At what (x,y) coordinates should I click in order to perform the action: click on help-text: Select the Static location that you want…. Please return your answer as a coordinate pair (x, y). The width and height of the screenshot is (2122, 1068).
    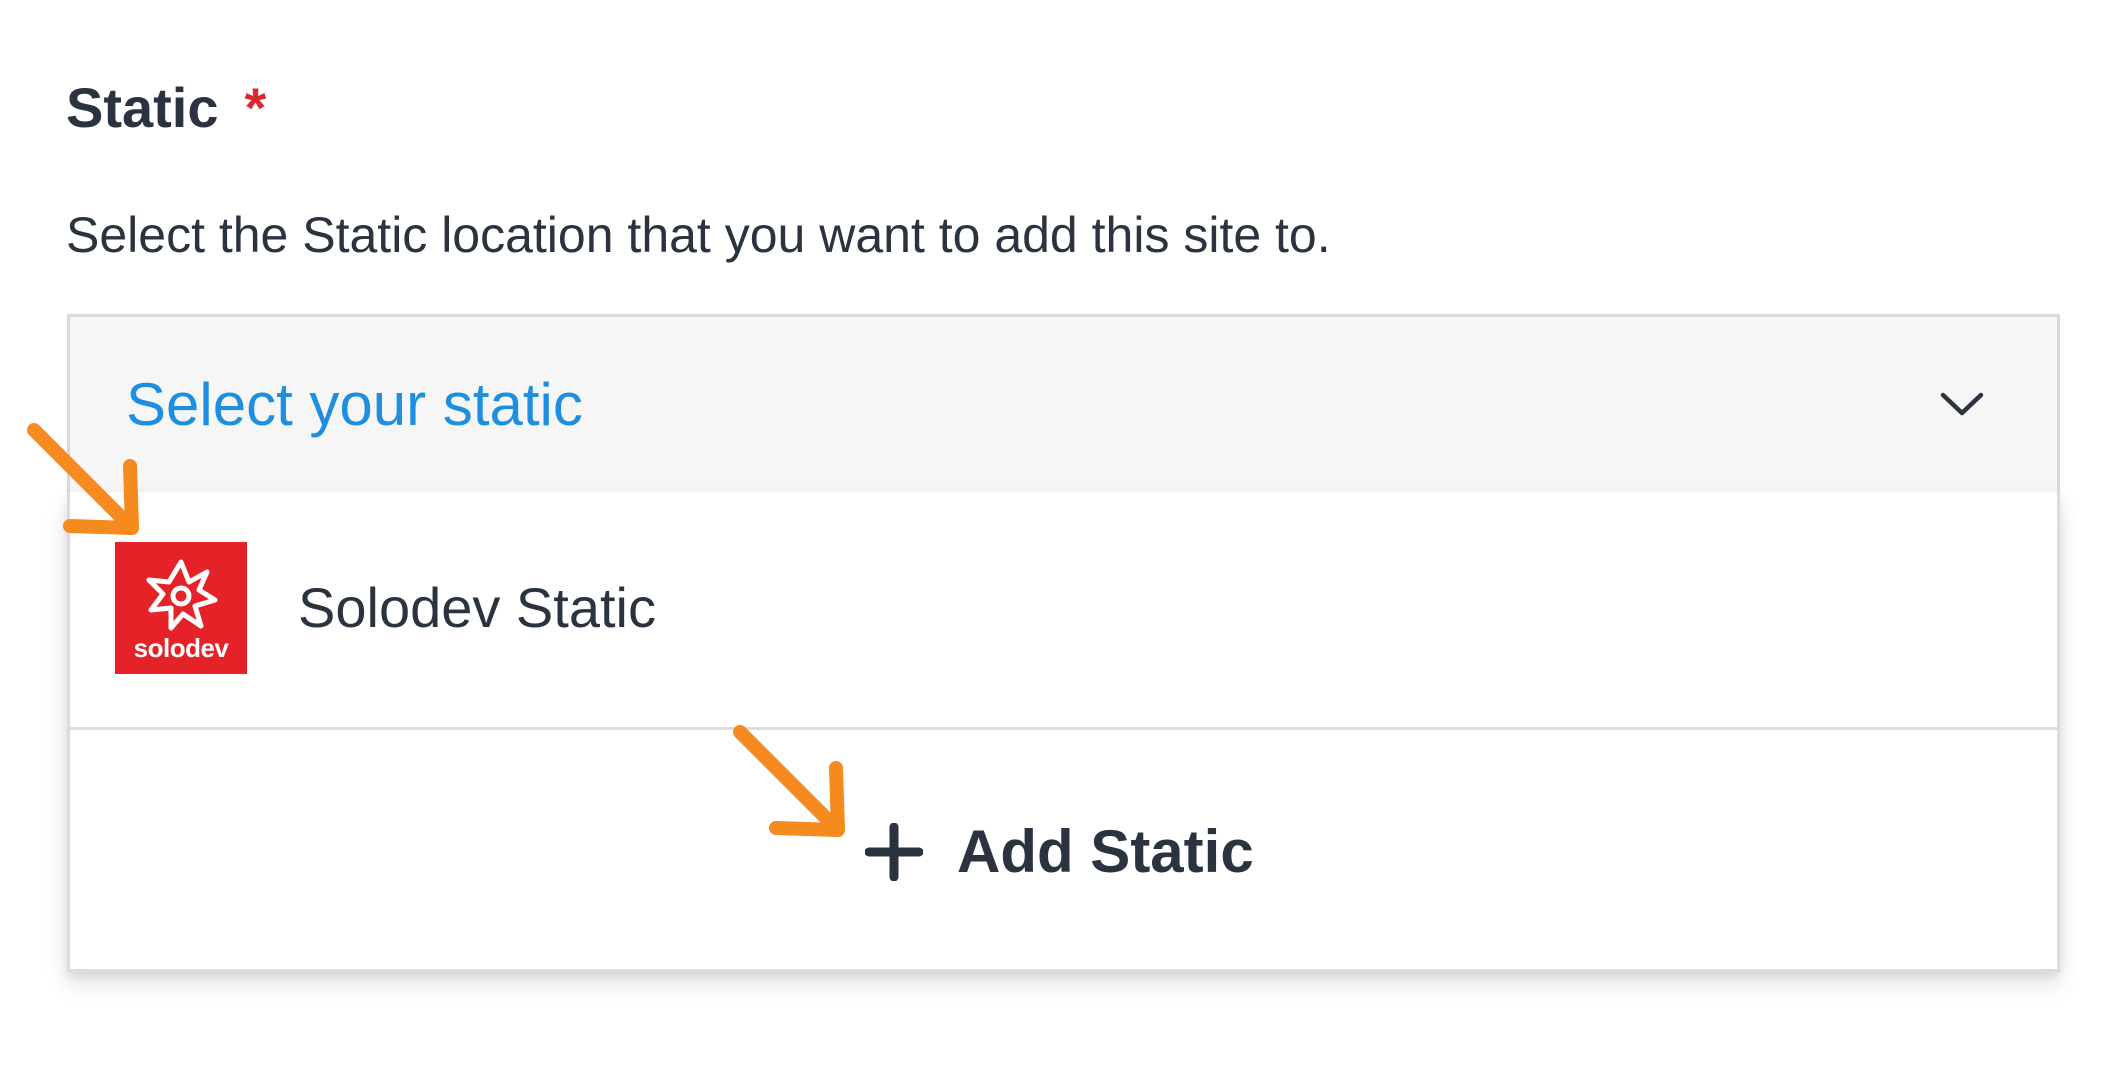
    Looking at the image, I should click on (698, 235).